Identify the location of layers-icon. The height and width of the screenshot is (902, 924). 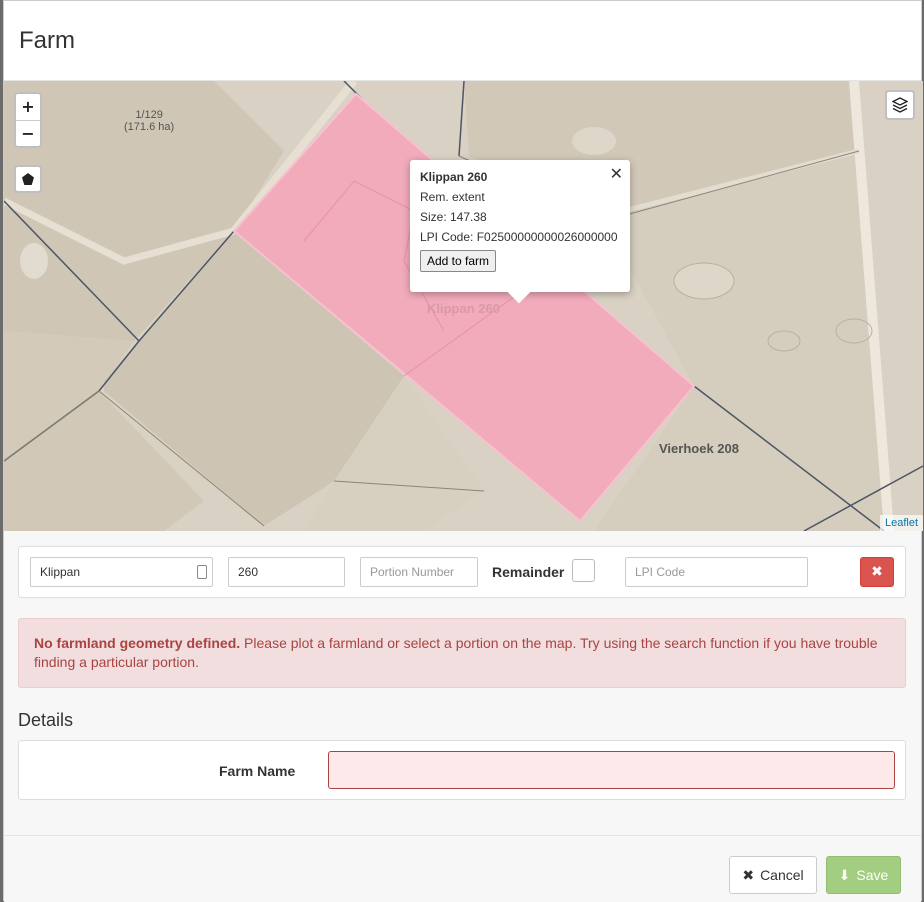
(900, 105).